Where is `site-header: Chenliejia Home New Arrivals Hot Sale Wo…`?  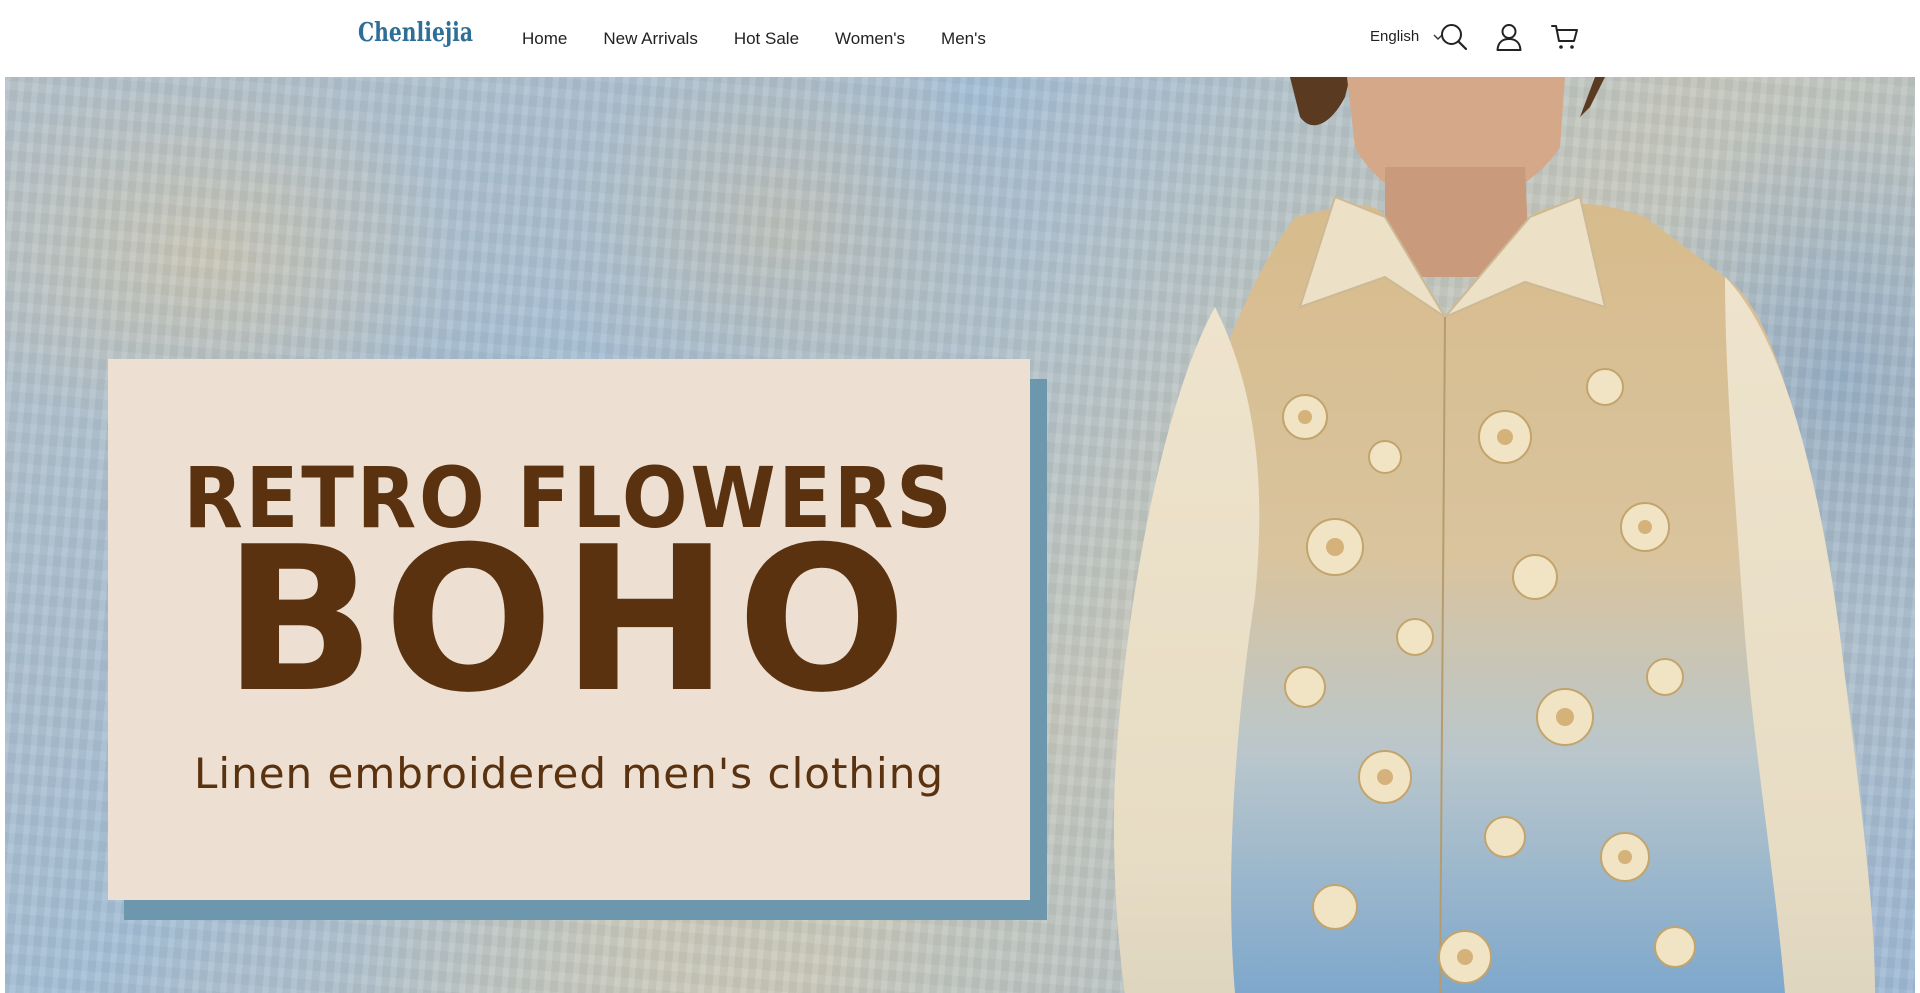
site-header: Chenliejia Home New Arrivals Hot Sale Wo… is located at coordinates (960, 38).